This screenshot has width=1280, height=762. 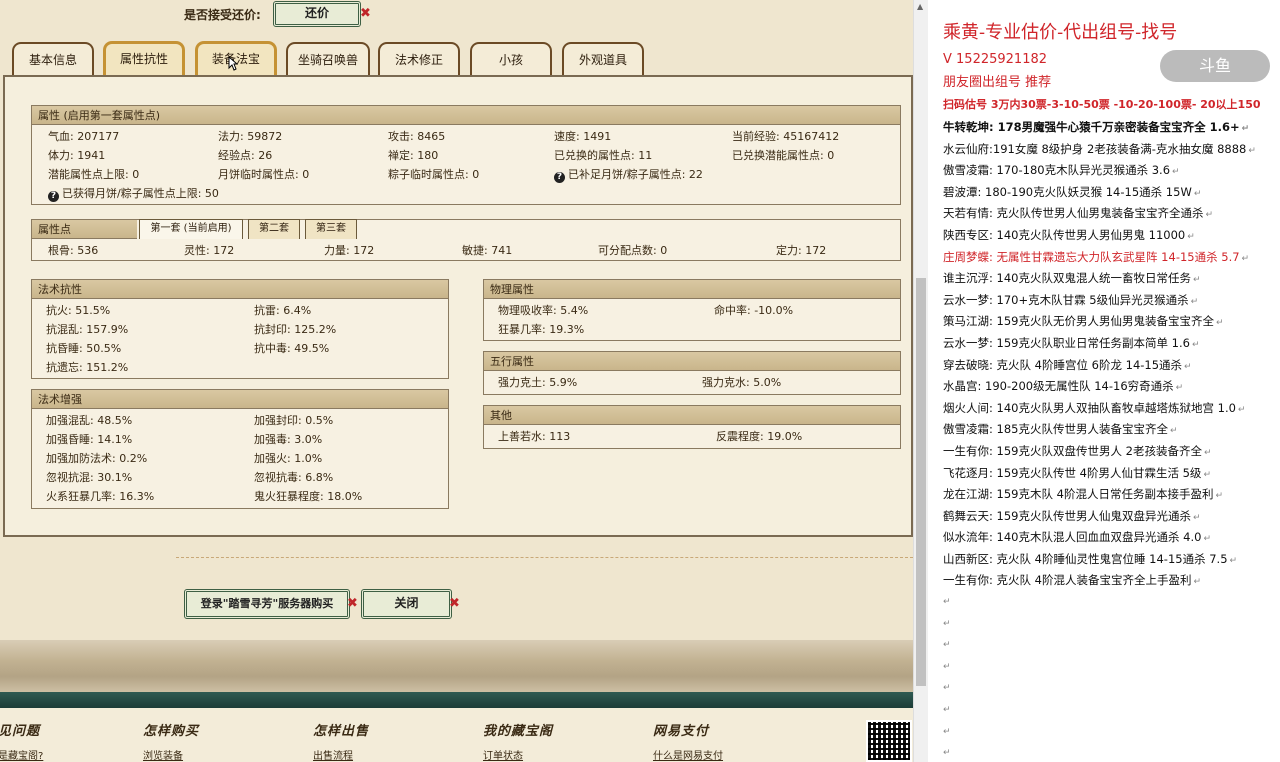 What do you see at coordinates (294, 477) in the screenshot?
I see `ignore-poison: 忽视抗毒: 6.8%` at bounding box center [294, 477].